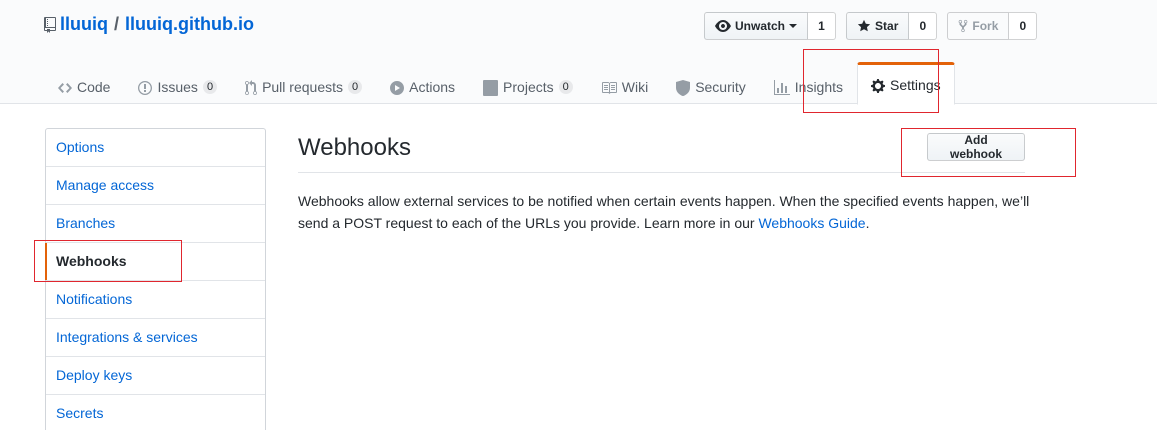  I want to click on watch-group: Unwatch 1, so click(770, 26).